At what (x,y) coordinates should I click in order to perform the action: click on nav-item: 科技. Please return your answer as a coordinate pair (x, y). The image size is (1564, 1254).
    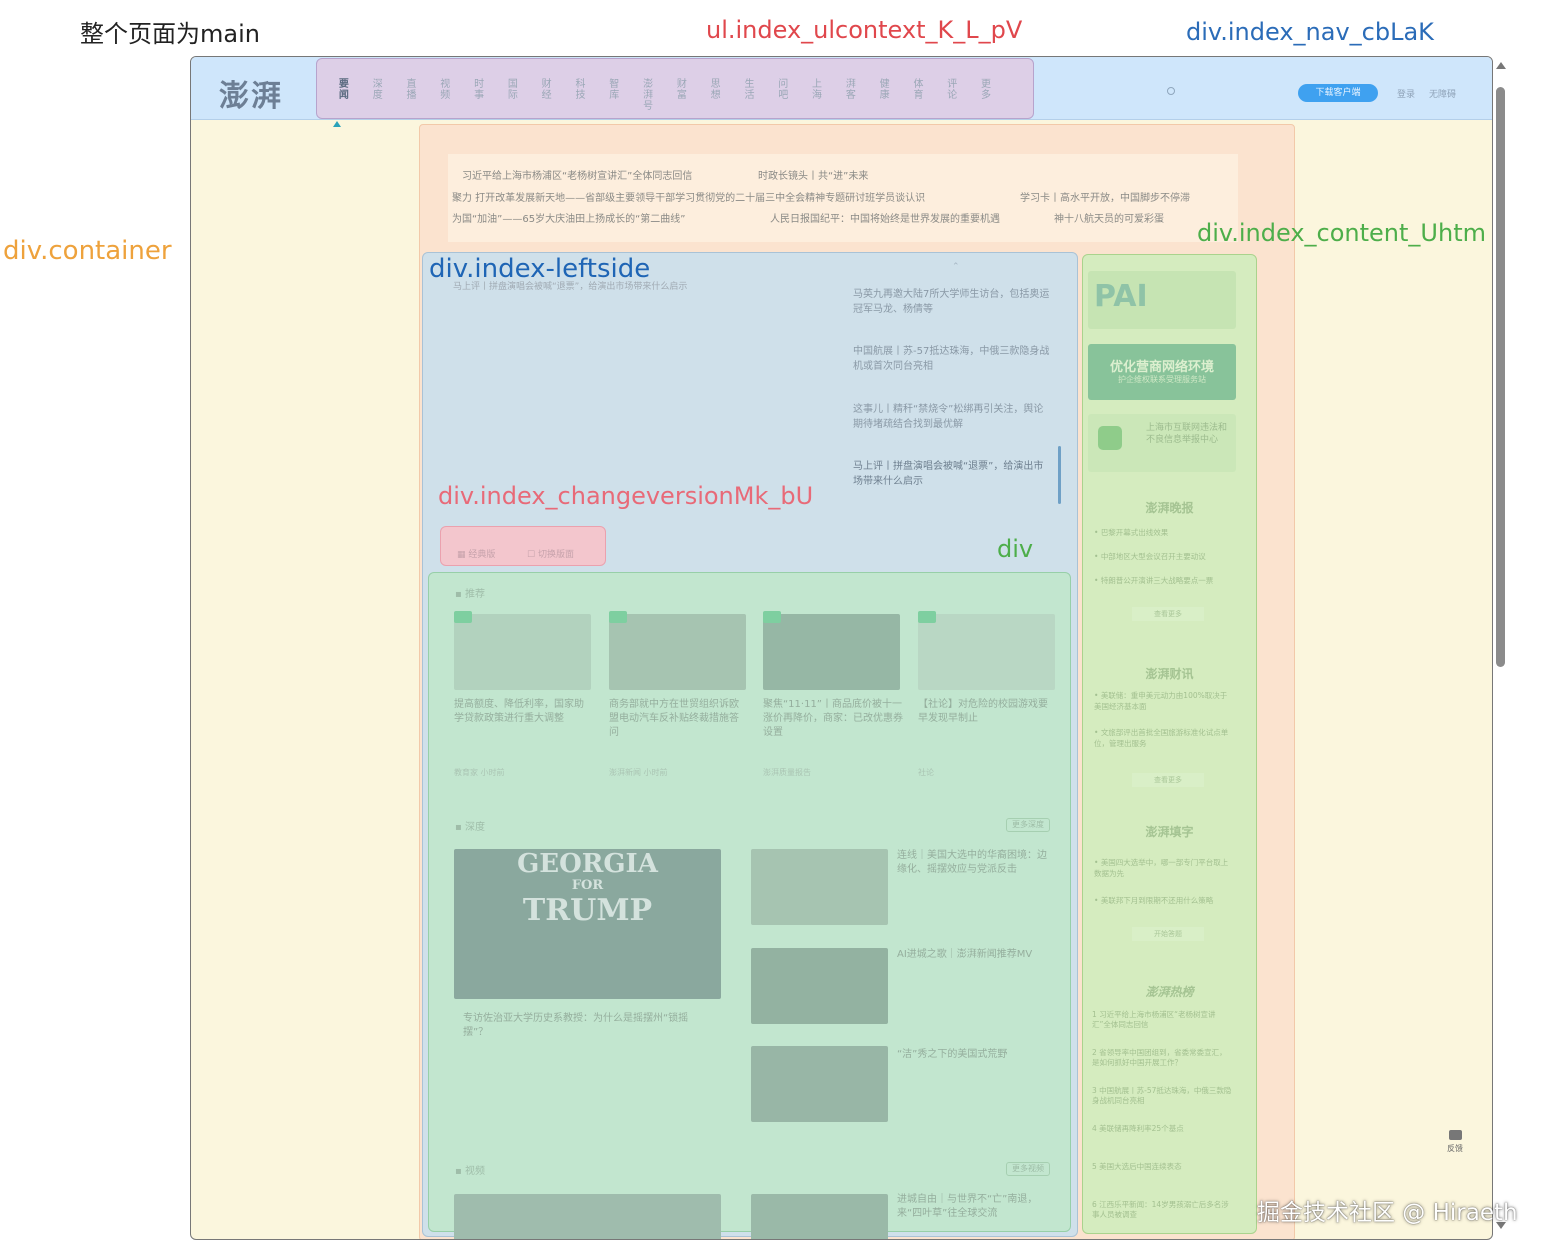
    Looking at the image, I should click on (581, 88).